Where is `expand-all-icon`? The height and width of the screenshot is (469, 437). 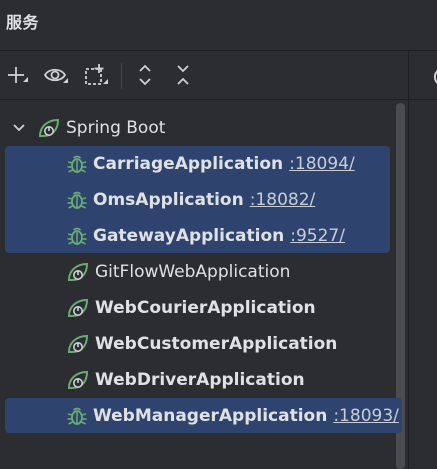
expand-all-icon is located at coordinates (145, 75).